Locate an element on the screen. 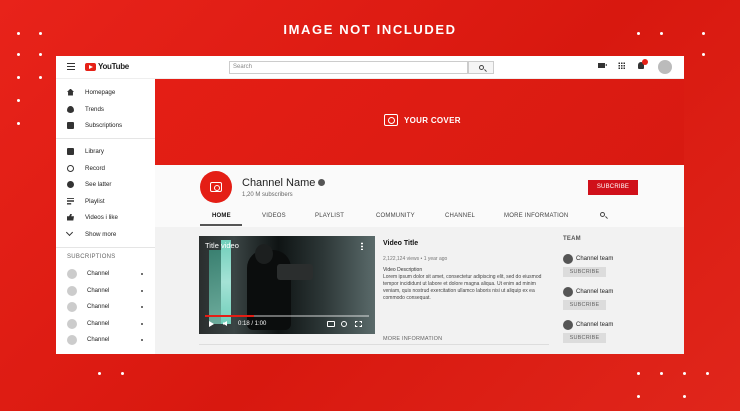 This screenshot has width=740, height=411. sidebar-item-subscriptions: Subscriptions is located at coordinates (105, 125).